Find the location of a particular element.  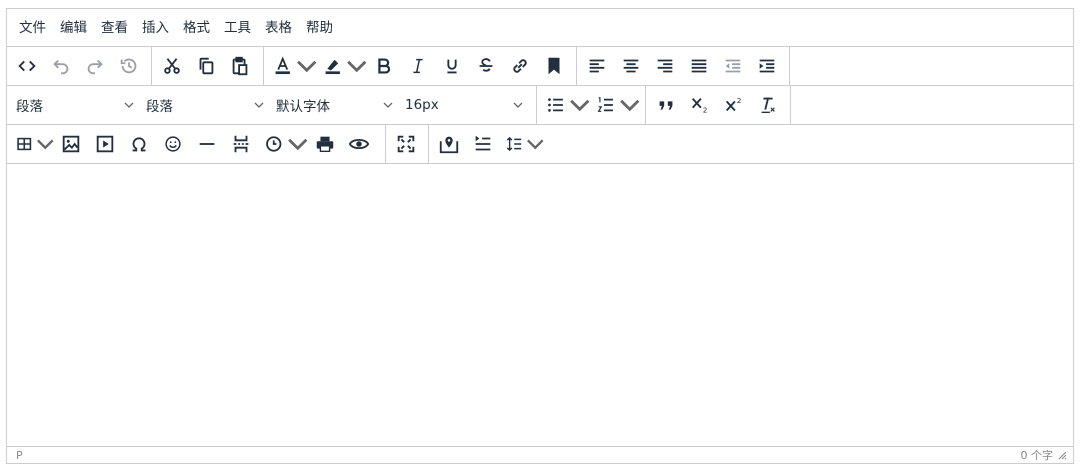

outdent-button is located at coordinates (733, 66).